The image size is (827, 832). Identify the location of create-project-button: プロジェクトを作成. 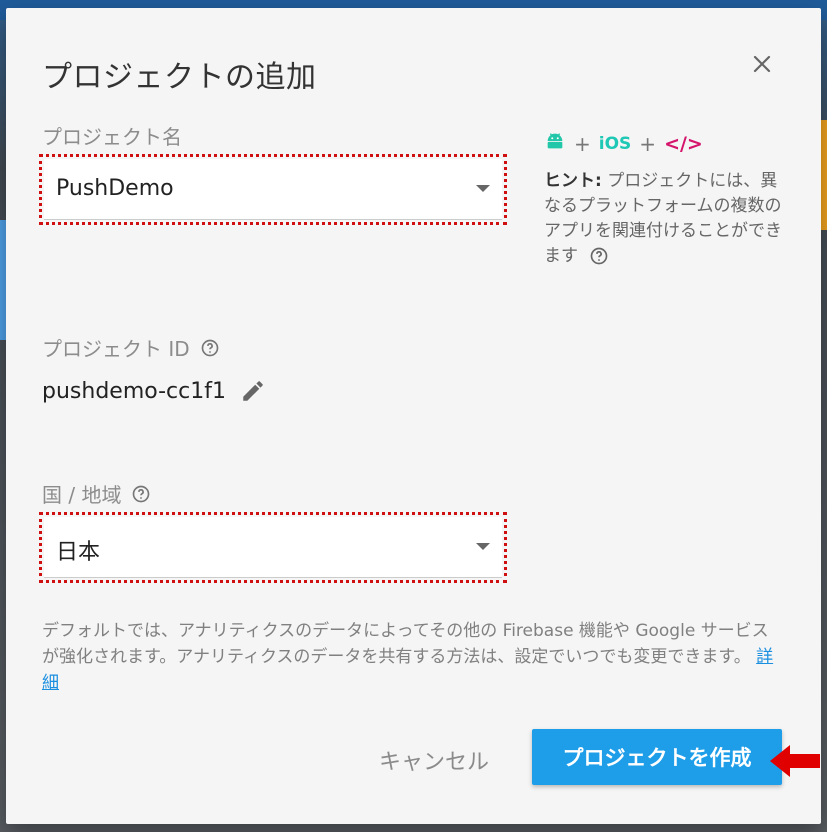
(657, 757).